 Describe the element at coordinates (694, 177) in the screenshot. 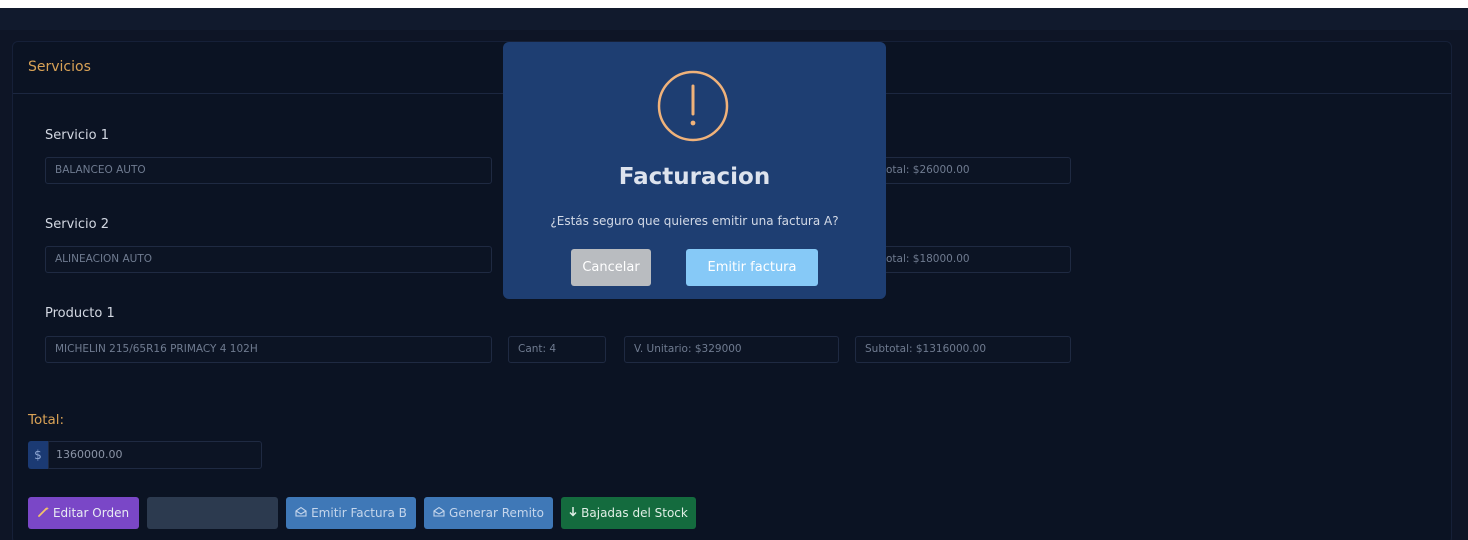

I see `dialog-title: Facturacion` at that location.